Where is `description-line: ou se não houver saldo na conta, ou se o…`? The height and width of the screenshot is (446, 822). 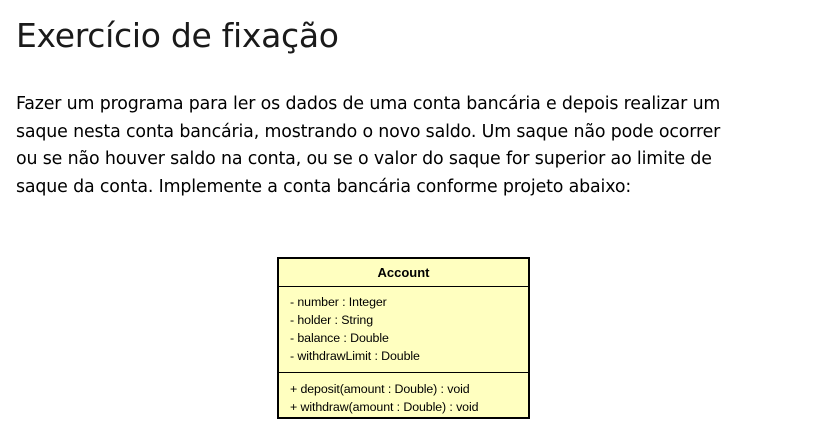 description-line: ou se não houver saldo na conta, ou se o… is located at coordinates (364, 159).